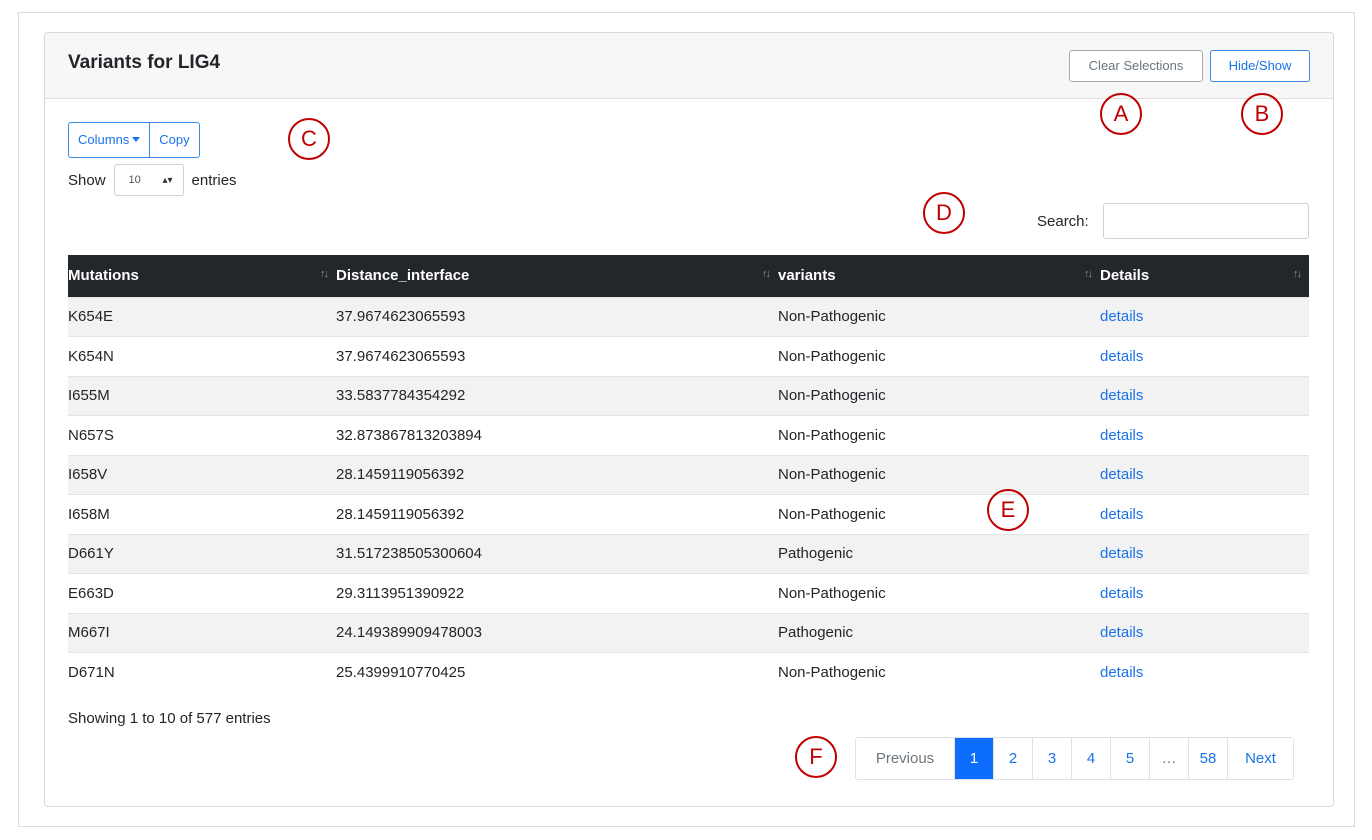  I want to click on cell-mutation: N657S, so click(202, 435).